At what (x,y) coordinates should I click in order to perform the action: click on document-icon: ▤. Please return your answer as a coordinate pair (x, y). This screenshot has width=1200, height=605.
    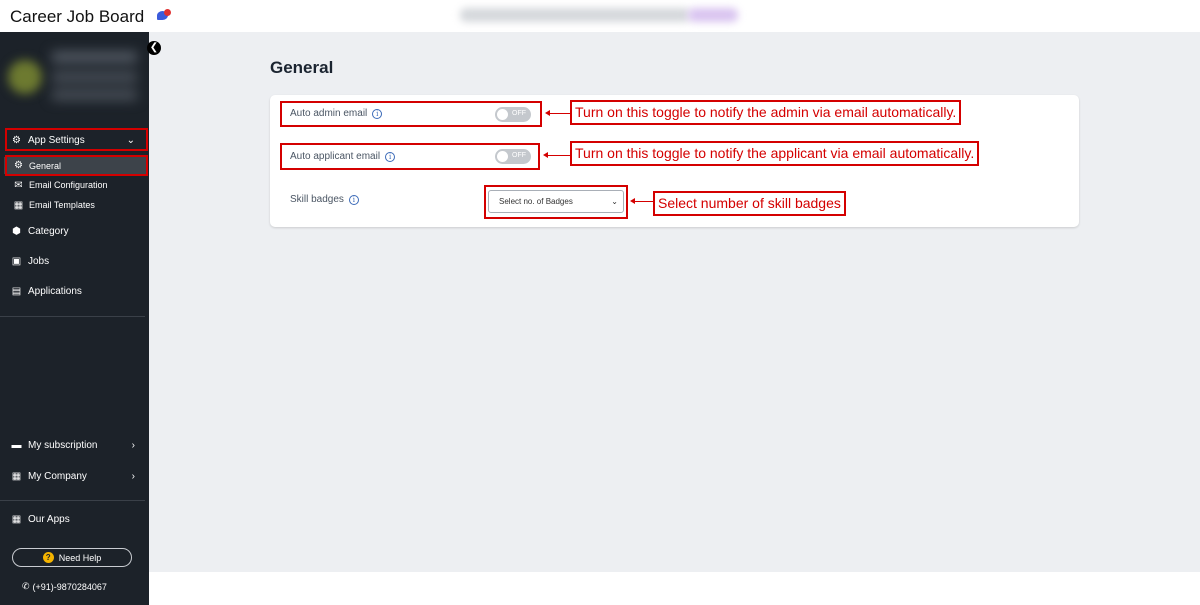
    Looking at the image, I should click on (16, 291).